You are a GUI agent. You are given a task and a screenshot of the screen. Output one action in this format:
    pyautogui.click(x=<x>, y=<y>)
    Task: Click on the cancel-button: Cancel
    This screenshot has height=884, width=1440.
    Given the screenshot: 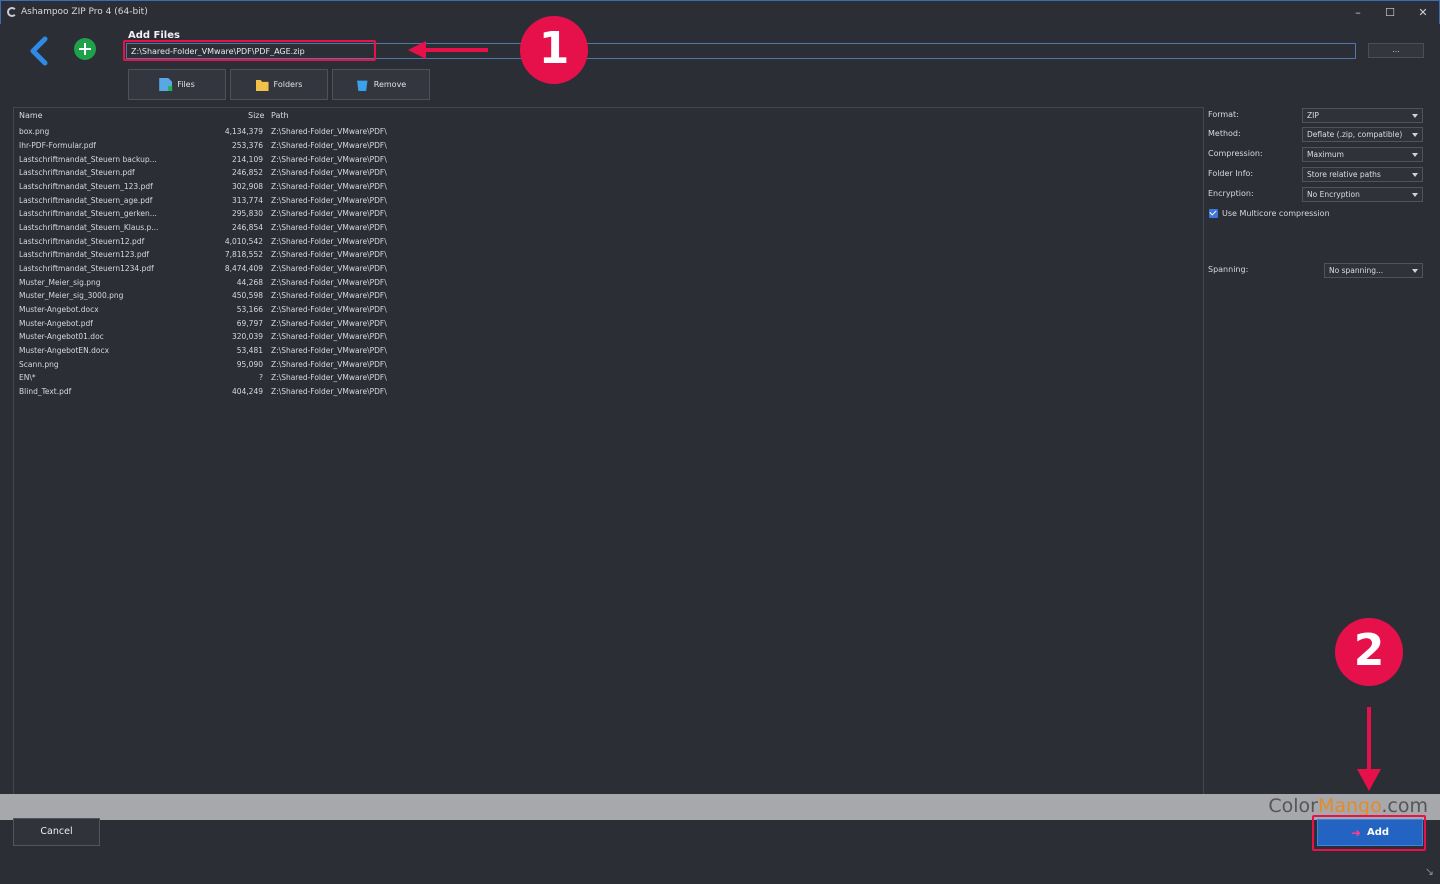 What is the action you would take?
    pyautogui.click(x=56, y=832)
    